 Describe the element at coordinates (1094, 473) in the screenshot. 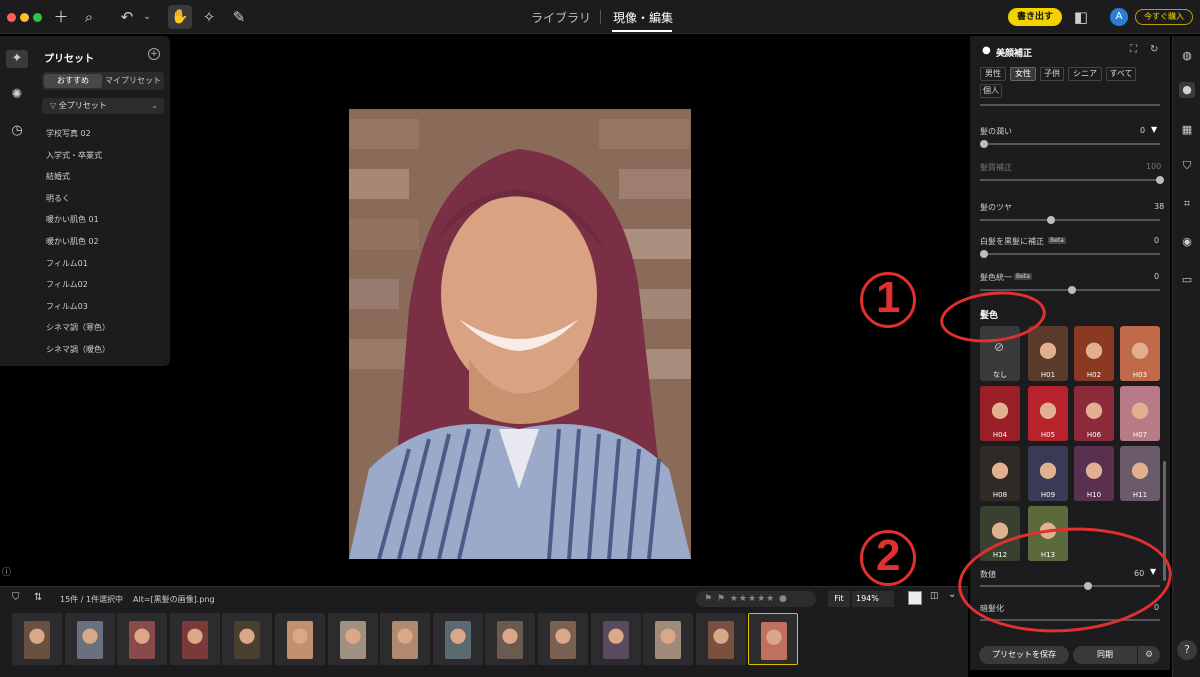

I see `hair-color-swatch: H10` at that location.